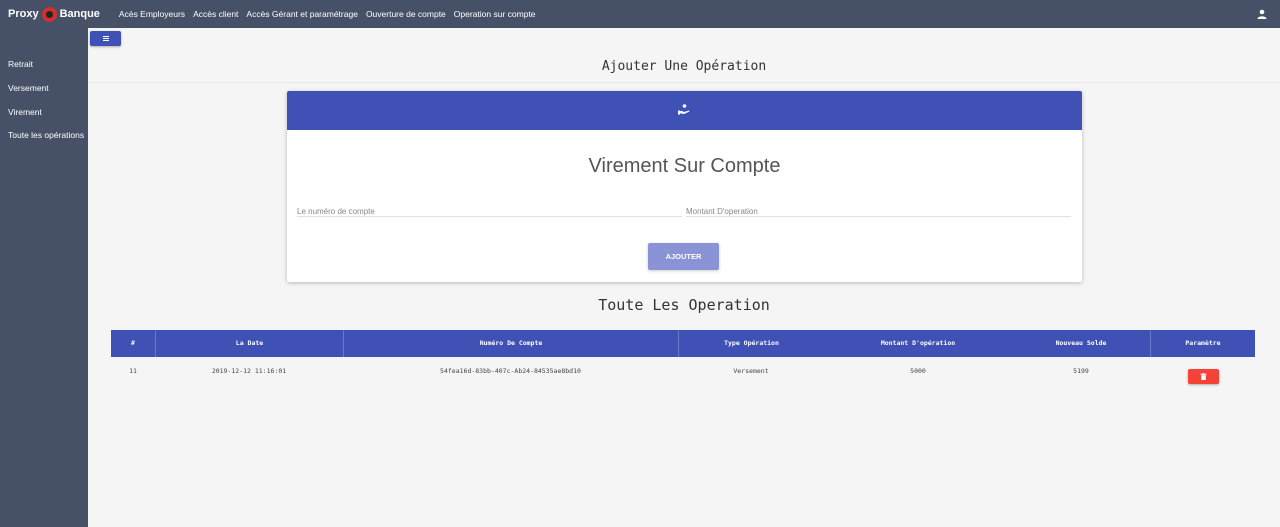 The image size is (1280, 527). I want to click on card-header, so click(684, 110).